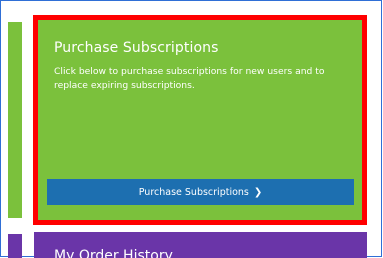 The image size is (383, 258). Describe the element at coordinates (200, 245) in the screenshot. I see `order-history-card: My Order History` at that location.